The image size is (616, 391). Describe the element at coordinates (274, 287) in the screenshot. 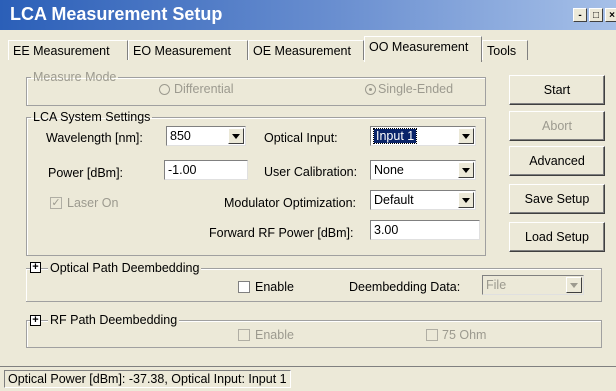

I see `optical-enable-label: Enable` at that location.